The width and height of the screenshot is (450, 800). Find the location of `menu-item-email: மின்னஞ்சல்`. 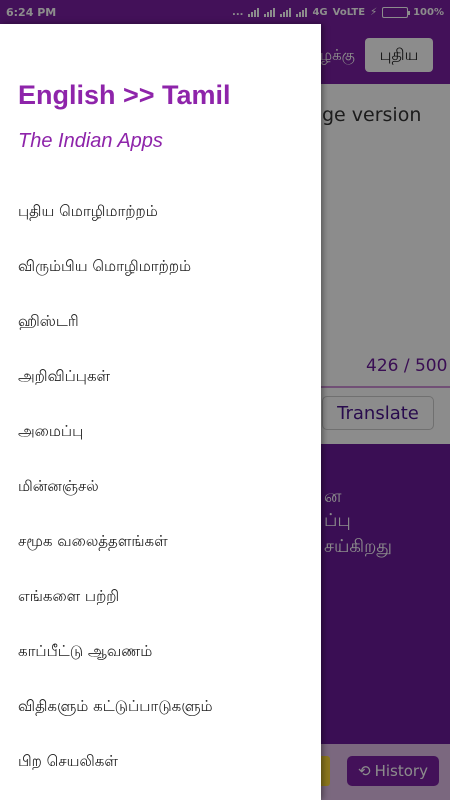

menu-item-email: மின்னஞ்சல் is located at coordinates (160, 486).